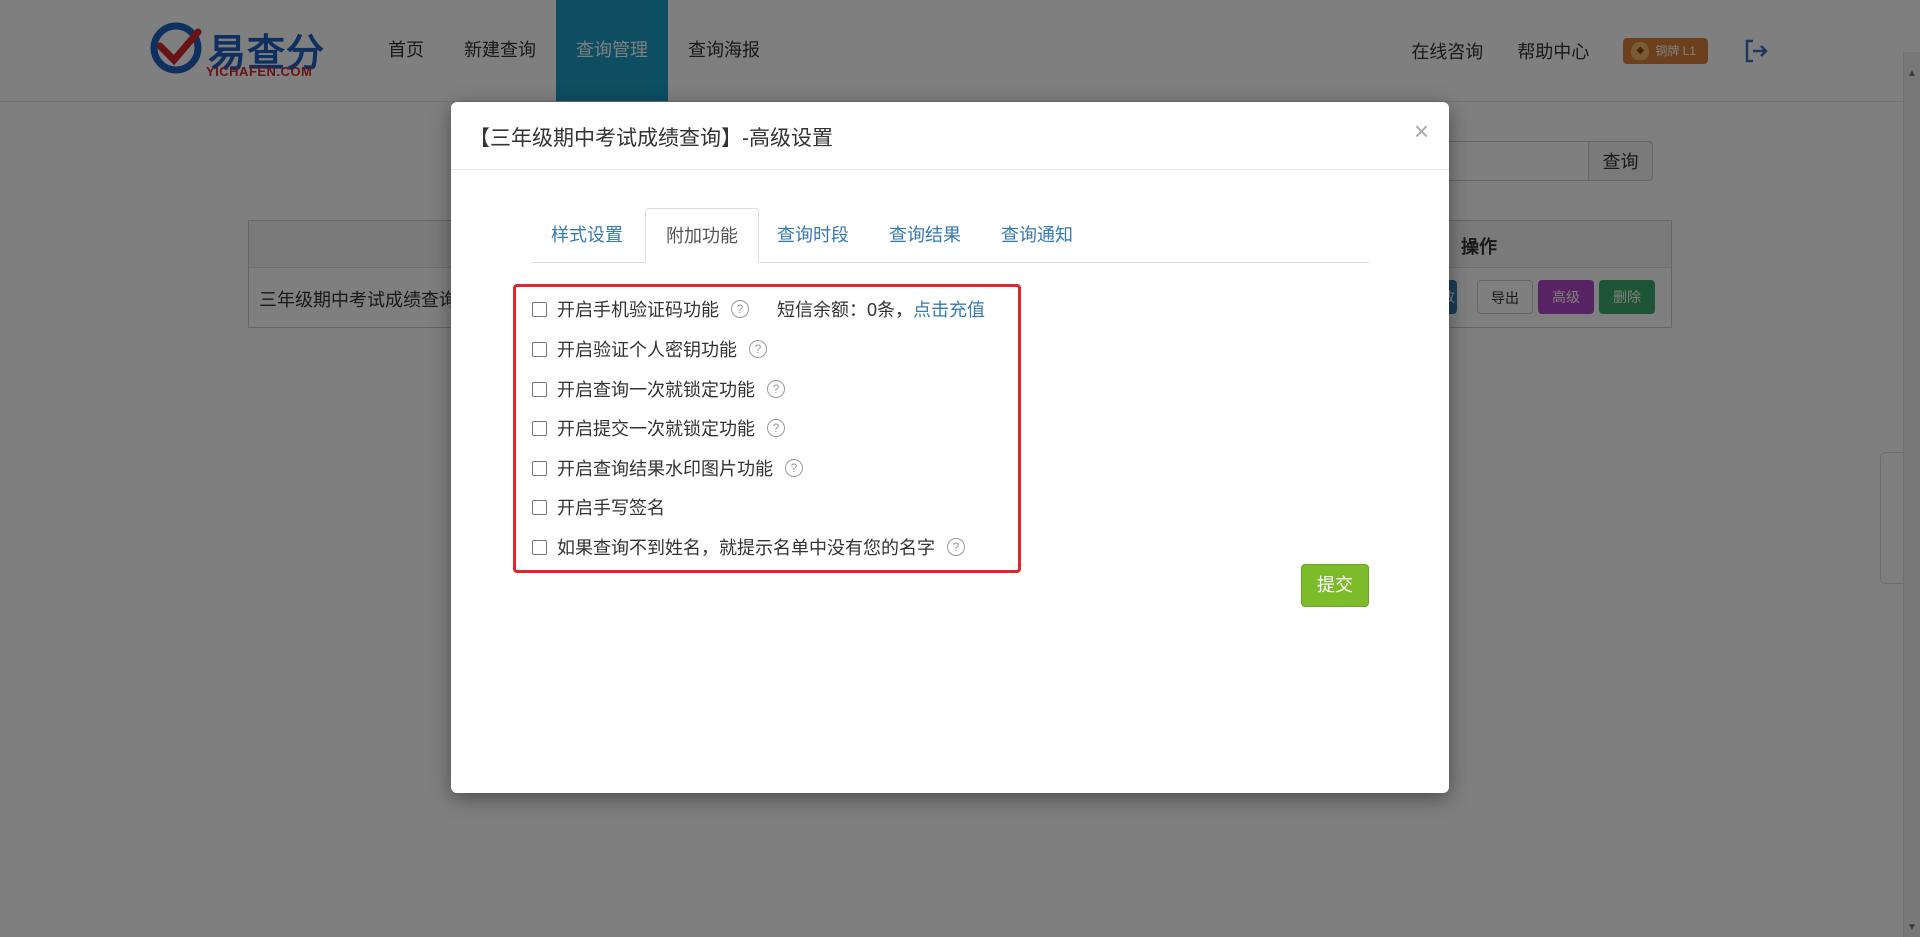 Image resolution: width=1920 pixels, height=937 pixels. Describe the element at coordinates (1335, 585) in the screenshot. I see `submit-button: 提交` at that location.